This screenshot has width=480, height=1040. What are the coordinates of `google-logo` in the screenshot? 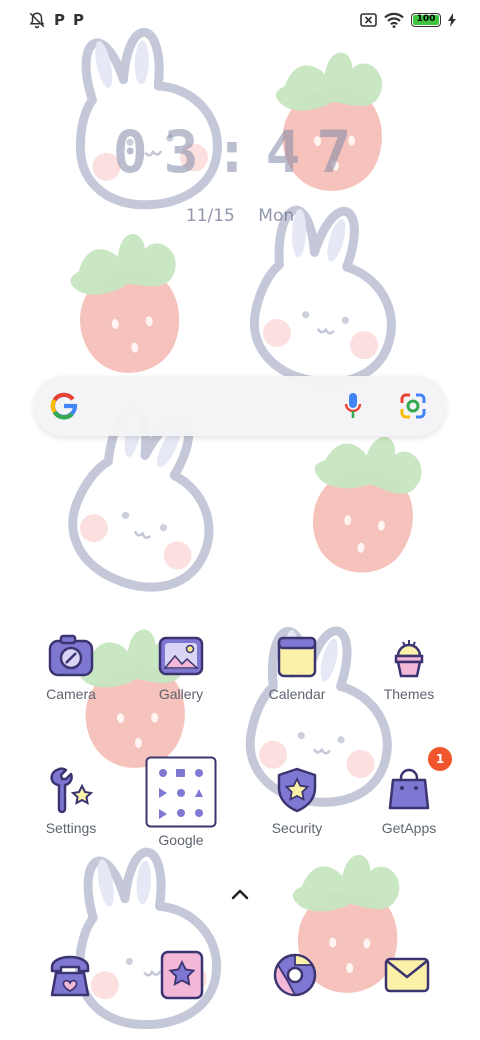 It's located at (64, 406).